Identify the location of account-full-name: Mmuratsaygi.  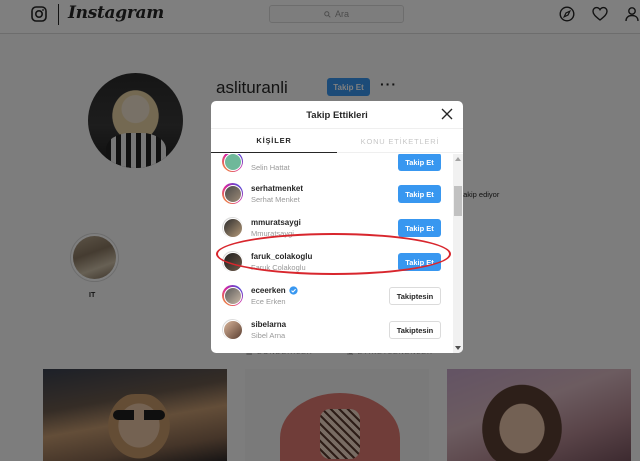
(272, 233).